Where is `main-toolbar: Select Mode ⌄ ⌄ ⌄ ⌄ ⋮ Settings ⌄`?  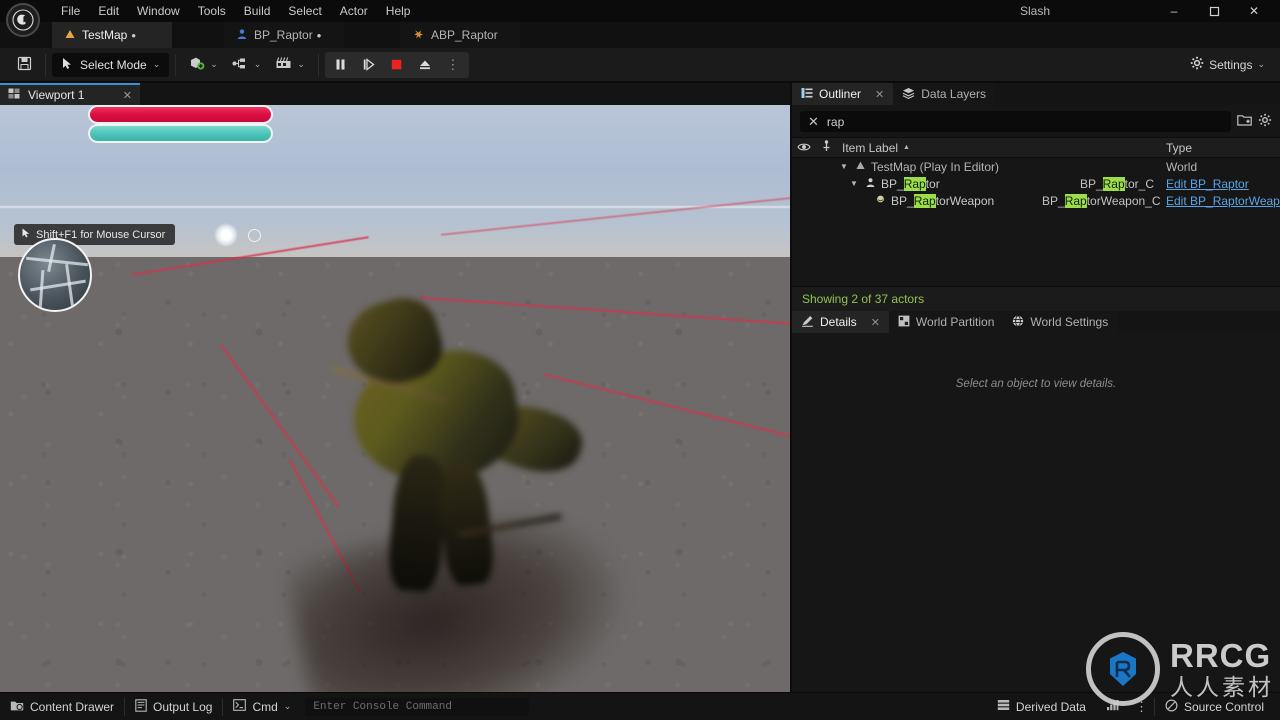
main-toolbar: Select Mode ⌄ ⌄ ⌄ ⌄ ⋮ Settings ⌄ is located at coordinates (640, 65).